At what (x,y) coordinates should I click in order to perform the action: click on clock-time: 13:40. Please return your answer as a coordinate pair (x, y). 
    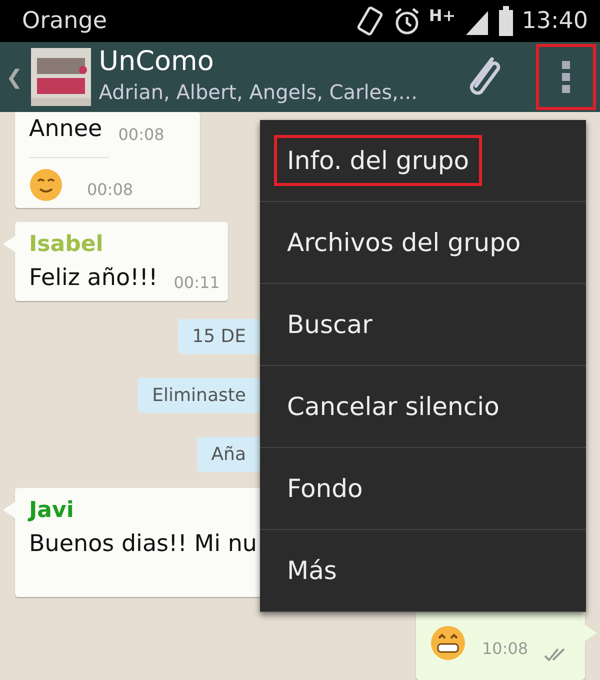
    Looking at the image, I should click on (555, 21).